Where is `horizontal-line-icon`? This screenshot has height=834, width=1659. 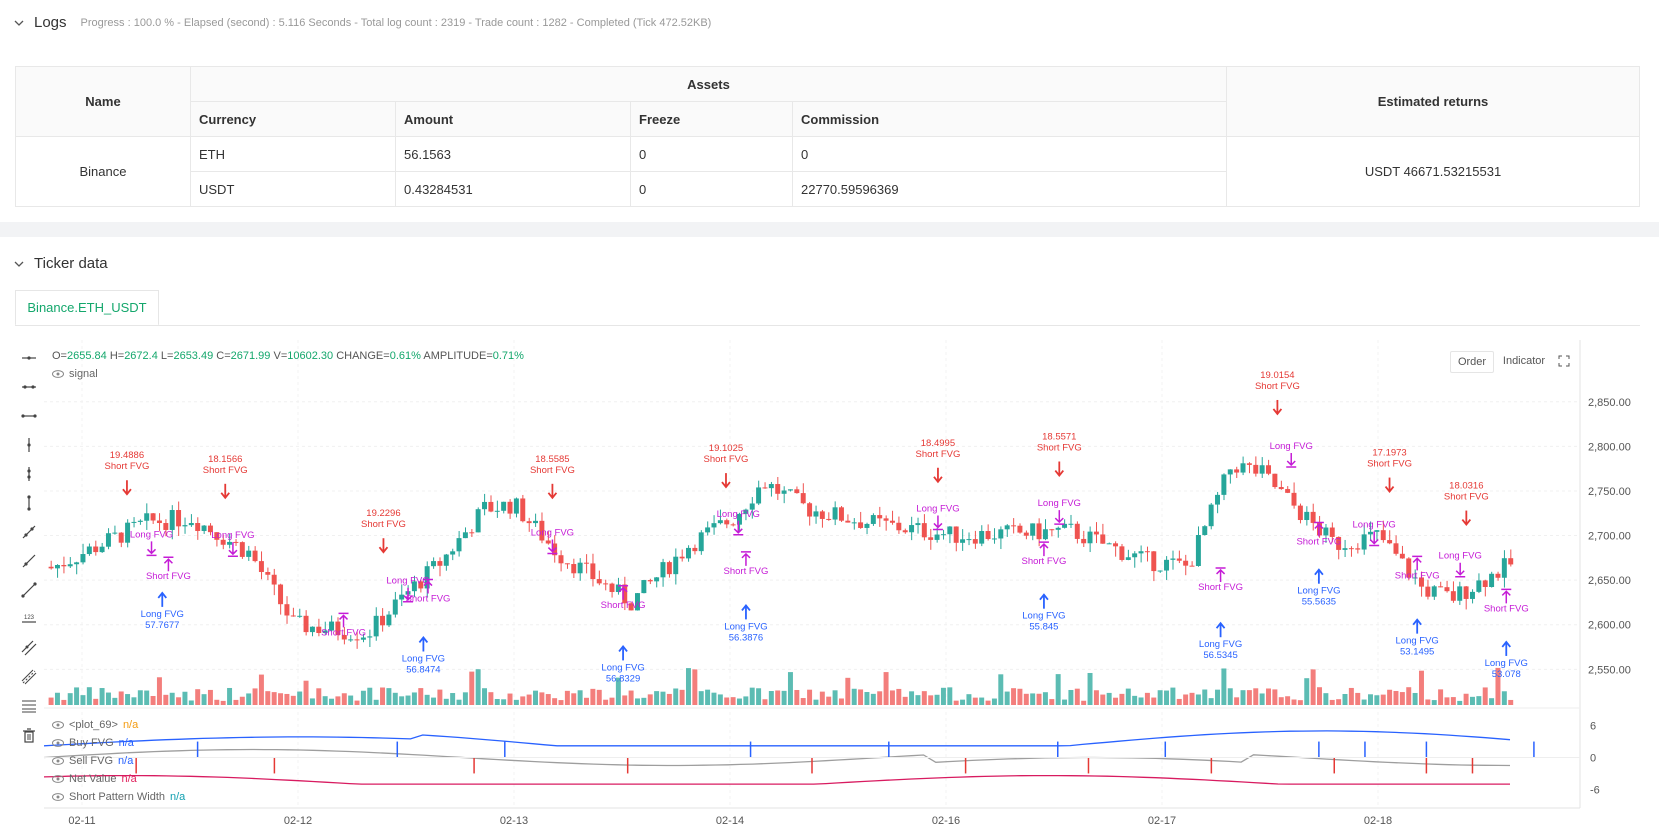 horizontal-line-icon is located at coordinates (29, 357).